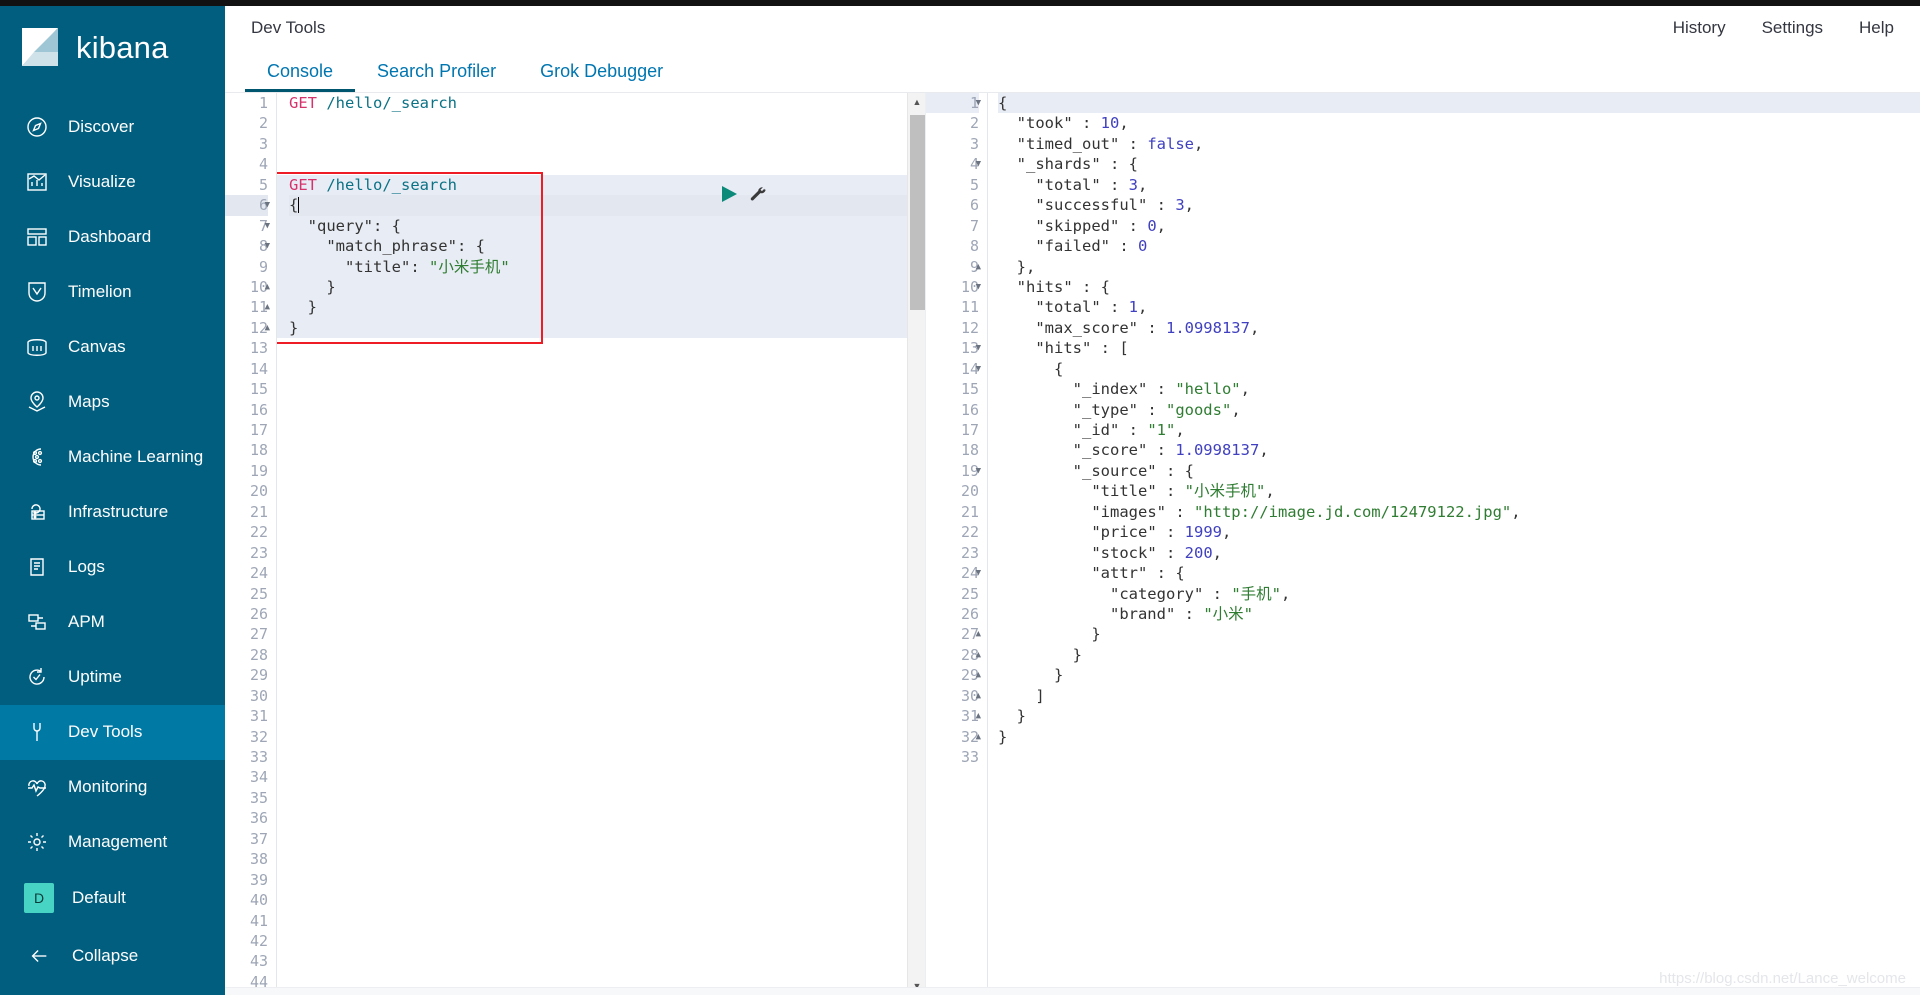  Describe the element at coordinates (258, 491) in the screenshot. I see `line-number: 20` at that location.